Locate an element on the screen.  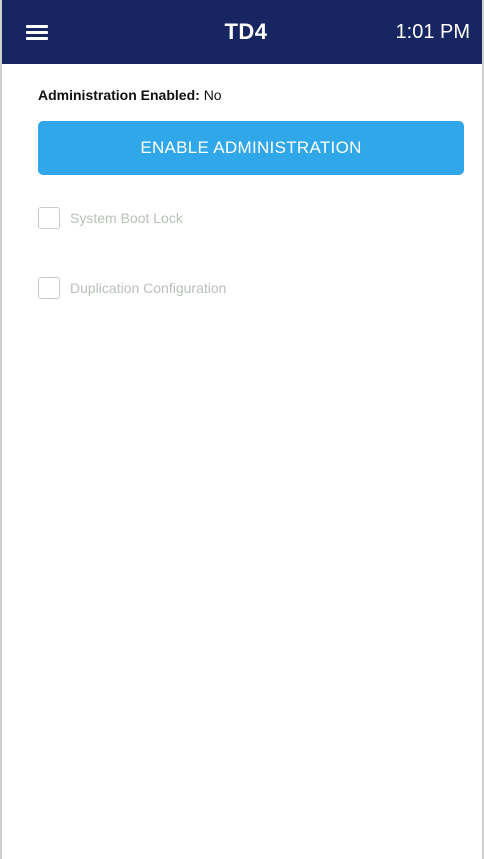
enable-administration-button: ENABLE ADMINISTRATION is located at coordinates (251, 148).